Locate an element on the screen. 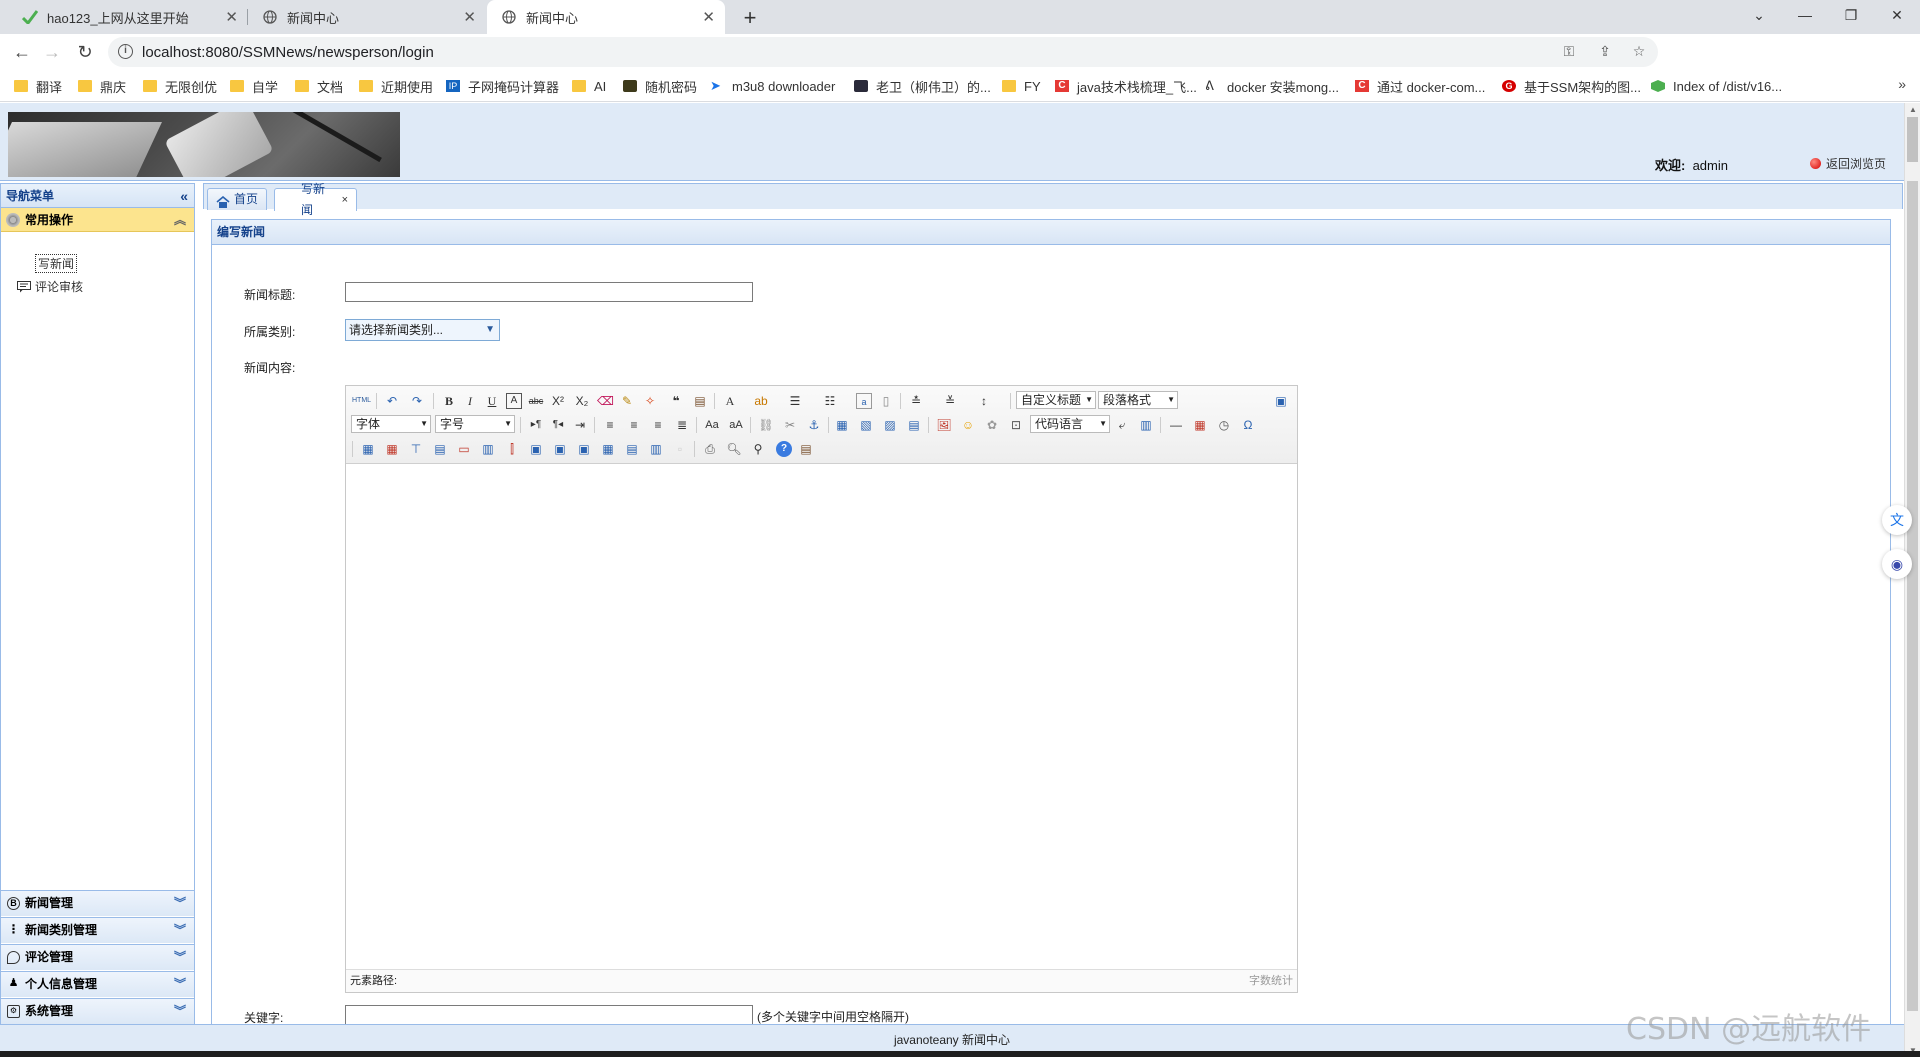 This screenshot has width=1920, height=1057. site-info-icon: i is located at coordinates (125, 51).